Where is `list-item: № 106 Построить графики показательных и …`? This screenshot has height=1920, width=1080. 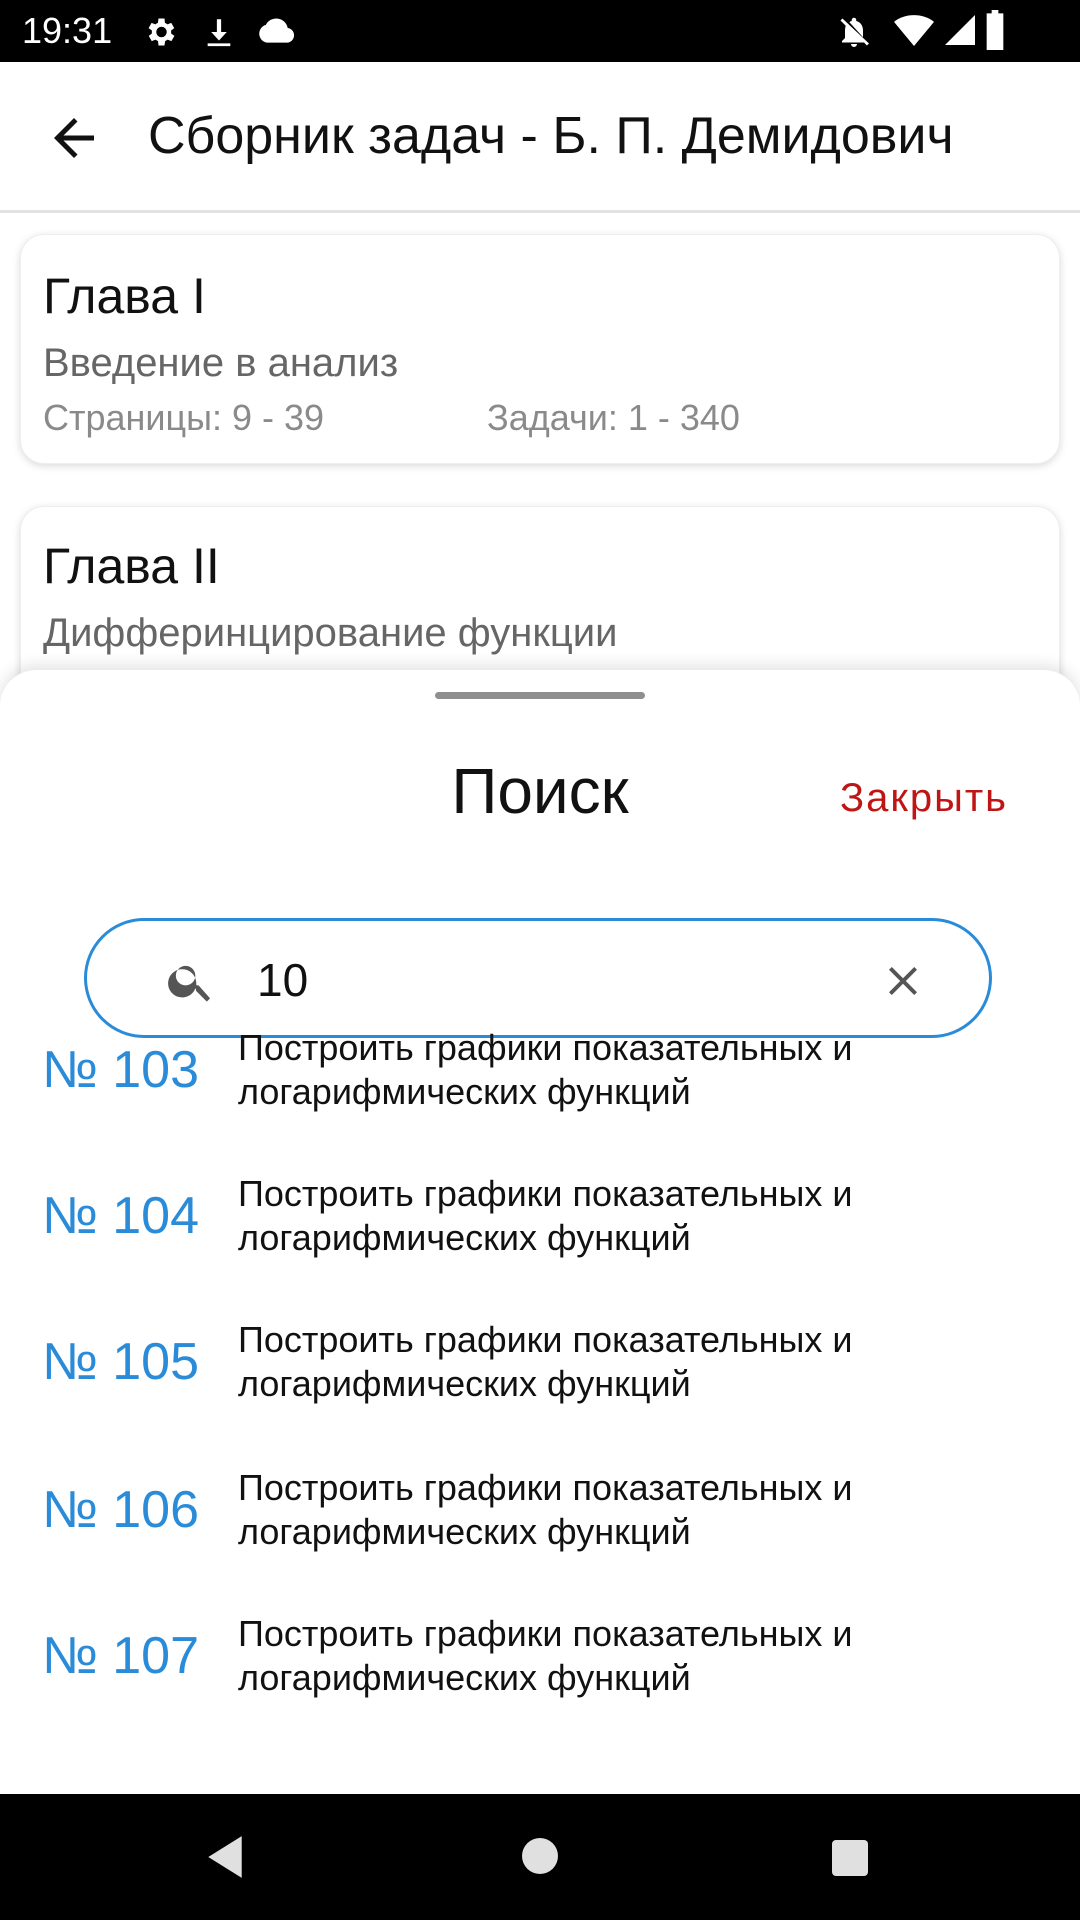
list-item: № 106 Построить графики показательных и … is located at coordinates (540, 1536).